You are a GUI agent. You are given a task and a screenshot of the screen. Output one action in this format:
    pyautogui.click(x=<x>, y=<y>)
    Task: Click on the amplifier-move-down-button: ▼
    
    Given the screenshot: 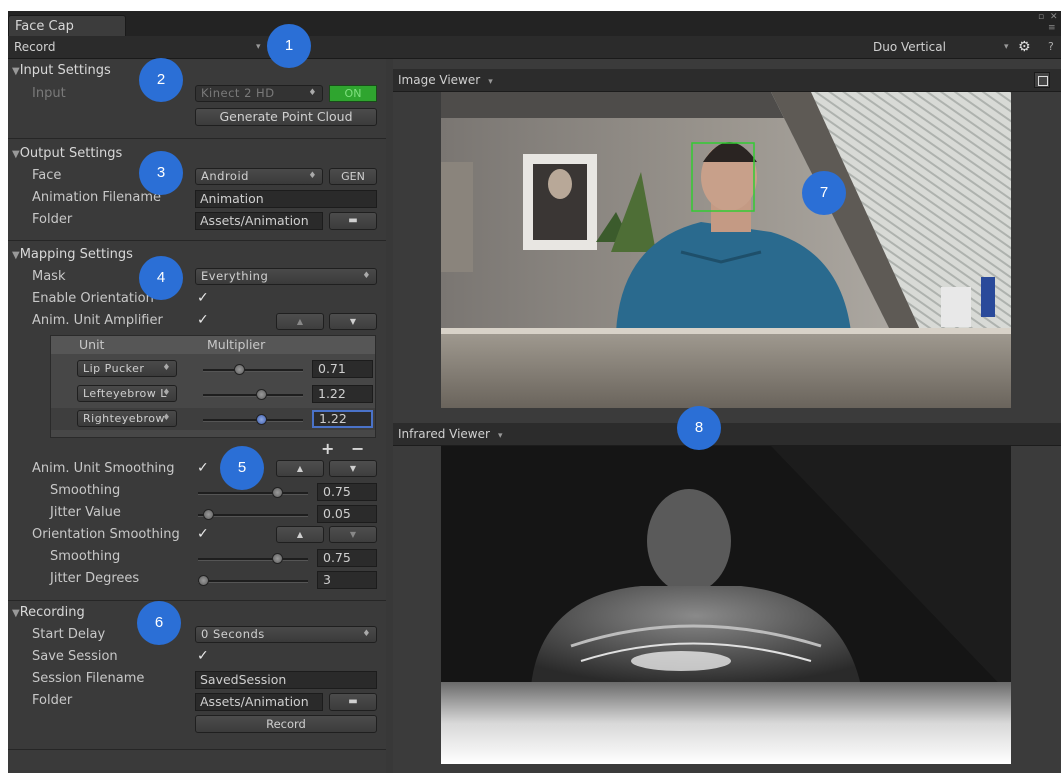 What is the action you would take?
    pyautogui.click(x=353, y=321)
    